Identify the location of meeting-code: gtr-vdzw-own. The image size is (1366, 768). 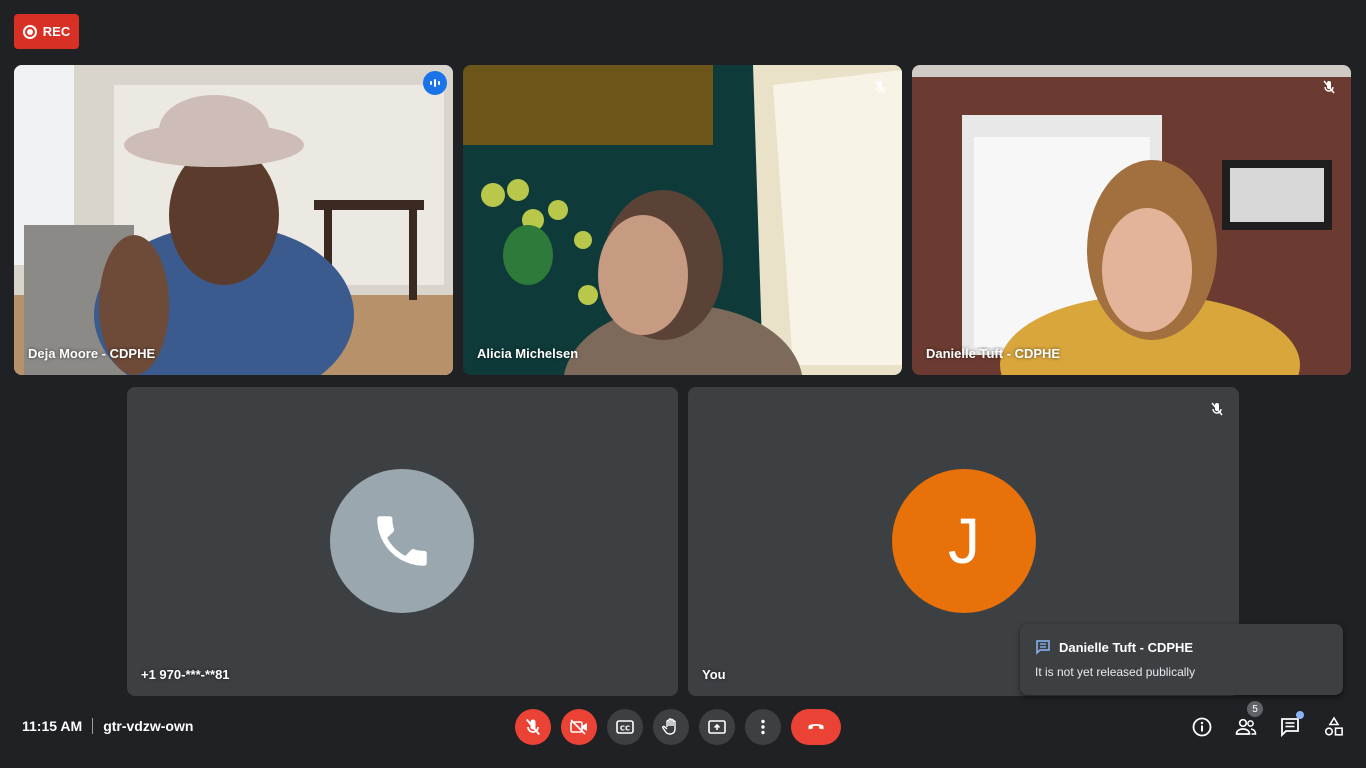
(148, 726).